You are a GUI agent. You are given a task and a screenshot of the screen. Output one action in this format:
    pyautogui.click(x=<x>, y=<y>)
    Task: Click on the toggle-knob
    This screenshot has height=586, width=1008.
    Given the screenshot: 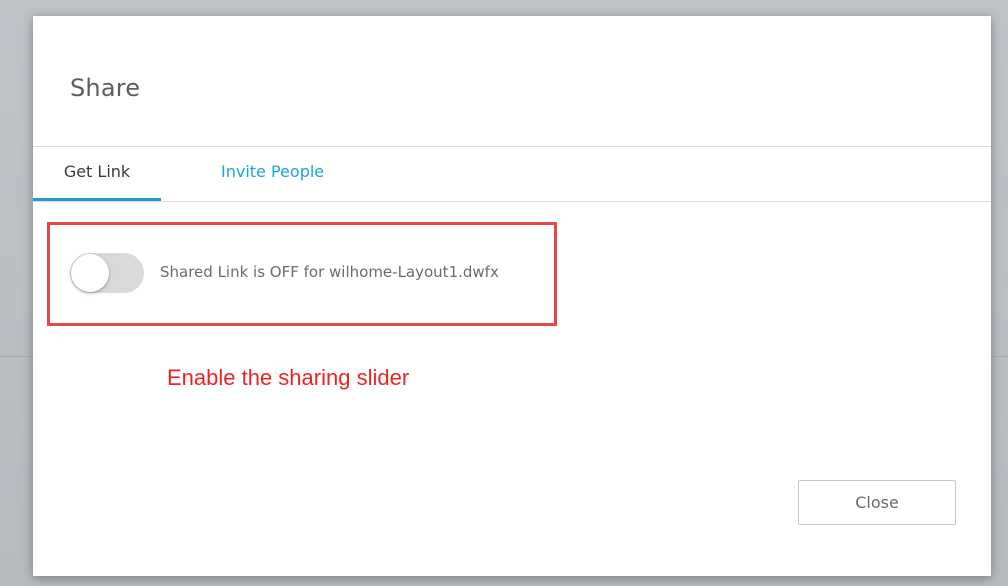 What is the action you would take?
    pyautogui.click(x=90, y=273)
    